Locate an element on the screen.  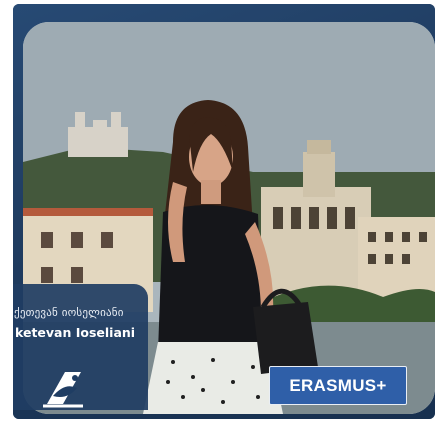
student-name-latin: ketevan Ioseliani is located at coordinates (75, 332).